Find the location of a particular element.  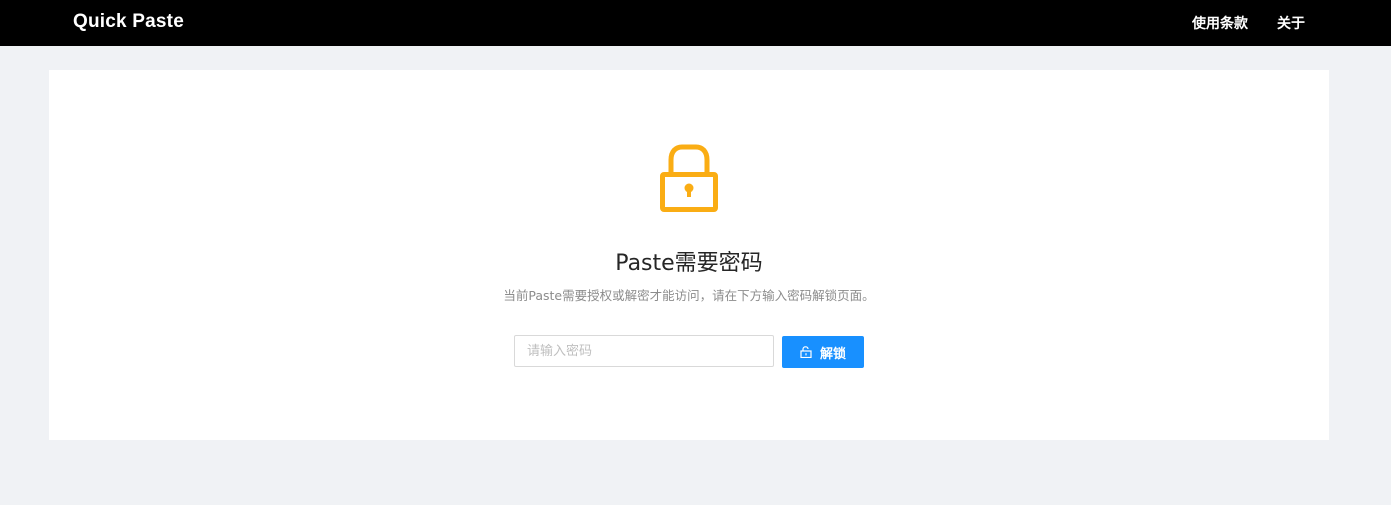

page-title: Paste需要密码 is located at coordinates (689, 263).